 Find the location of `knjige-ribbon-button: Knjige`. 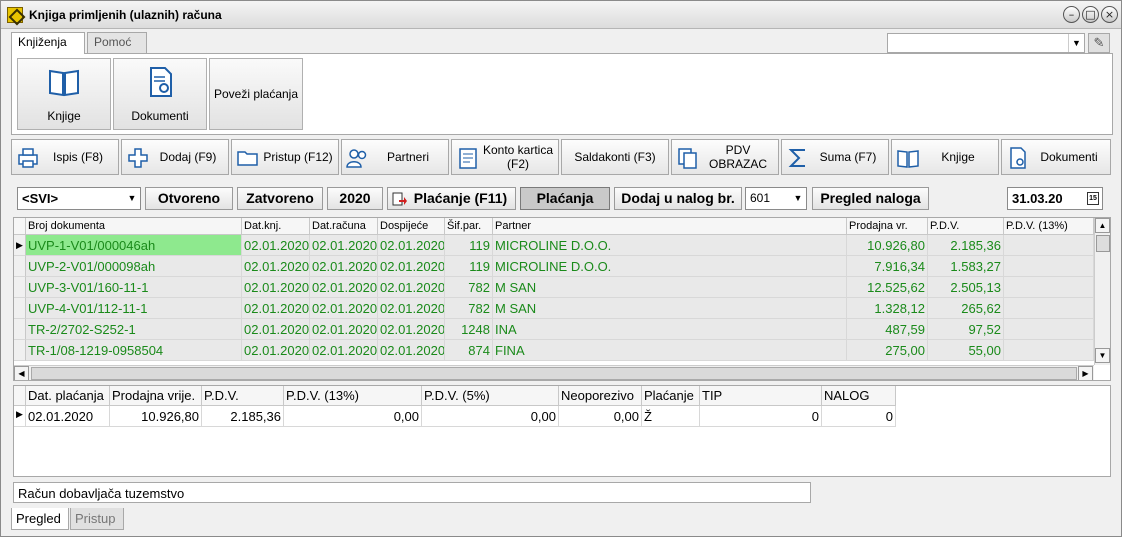

knjige-ribbon-button: Knjige is located at coordinates (64, 94).